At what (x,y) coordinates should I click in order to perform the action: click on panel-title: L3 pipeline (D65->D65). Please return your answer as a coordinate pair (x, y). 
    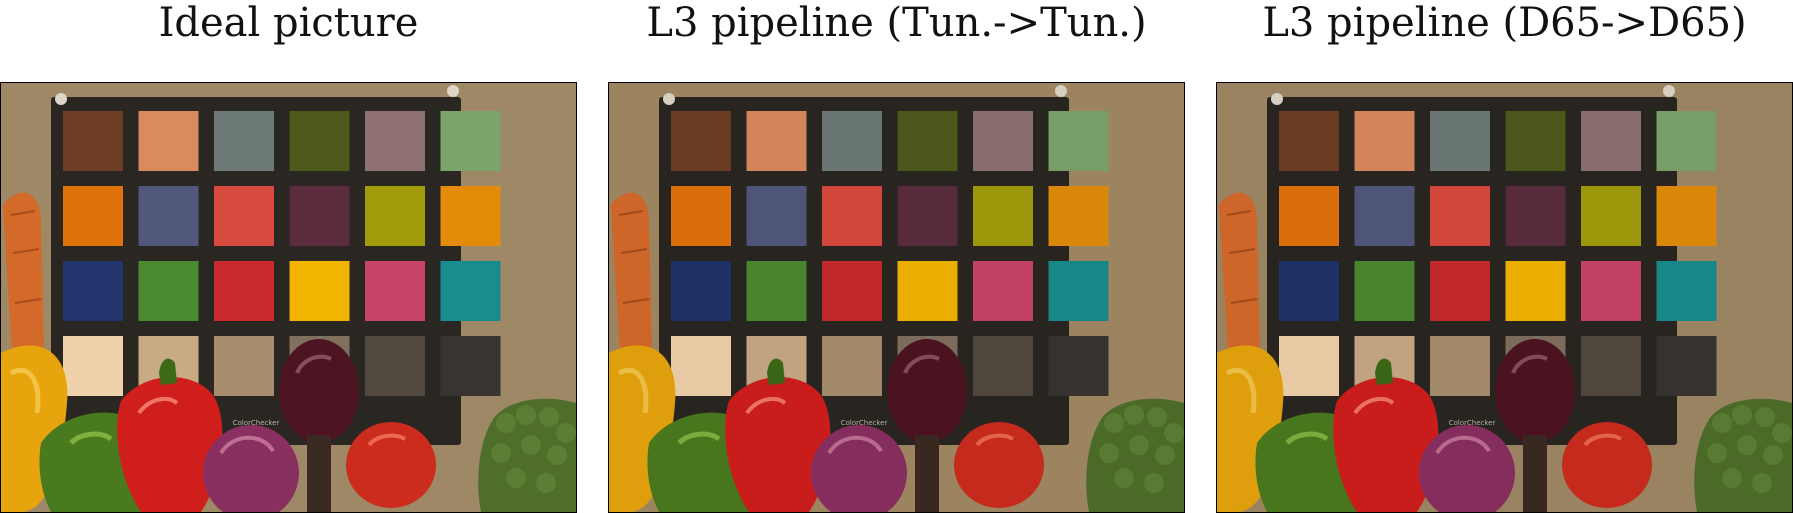
    Looking at the image, I should click on (1504, 23).